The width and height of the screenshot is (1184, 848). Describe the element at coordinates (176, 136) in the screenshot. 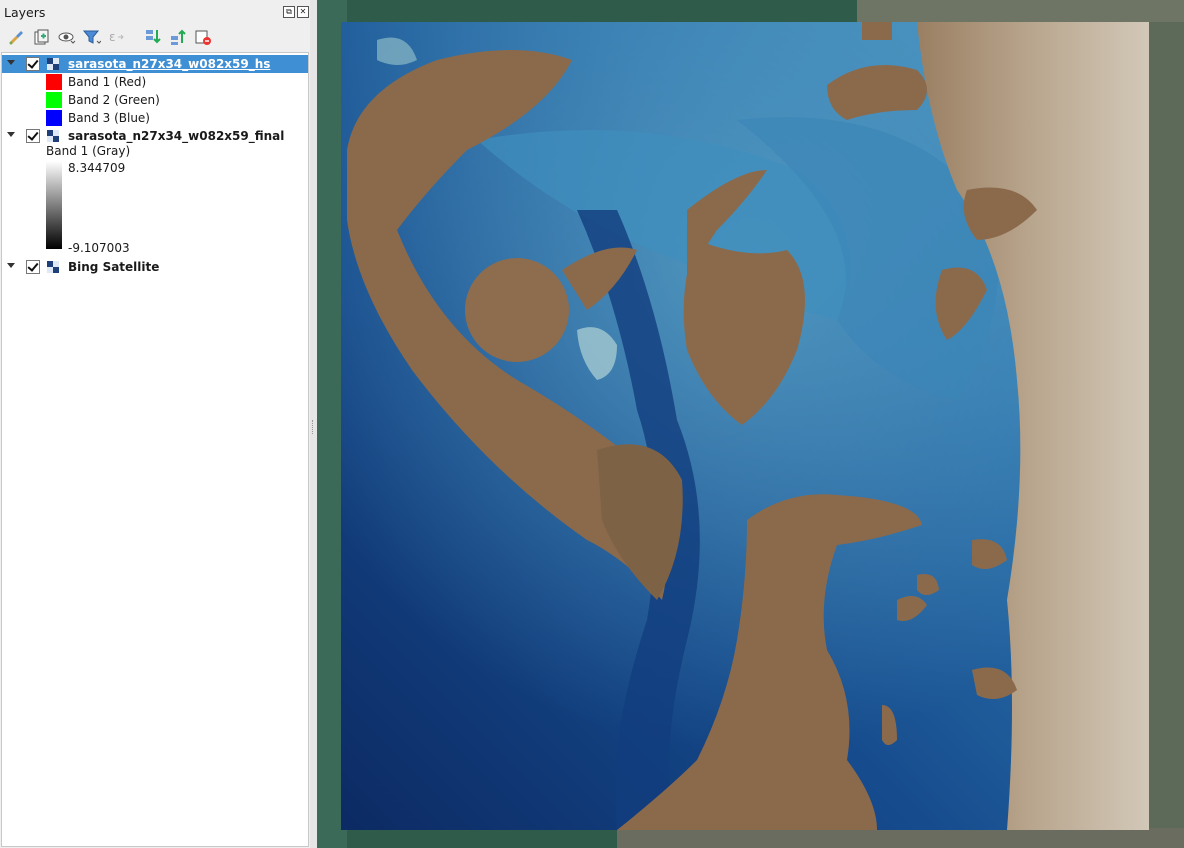

I see `layer-name: sarasota_n27x34_w082x59_final` at that location.